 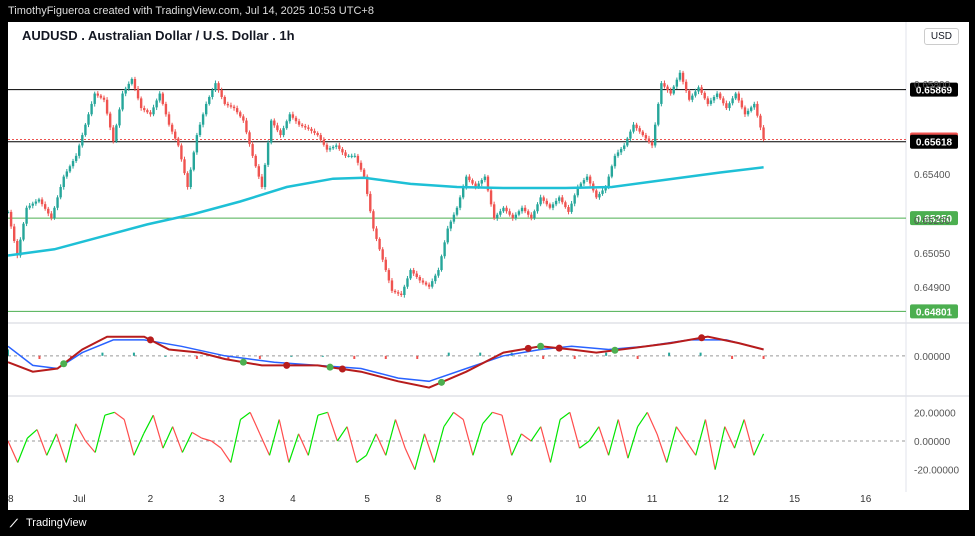 I want to click on time-axis-label: 9, so click(x=510, y=499).